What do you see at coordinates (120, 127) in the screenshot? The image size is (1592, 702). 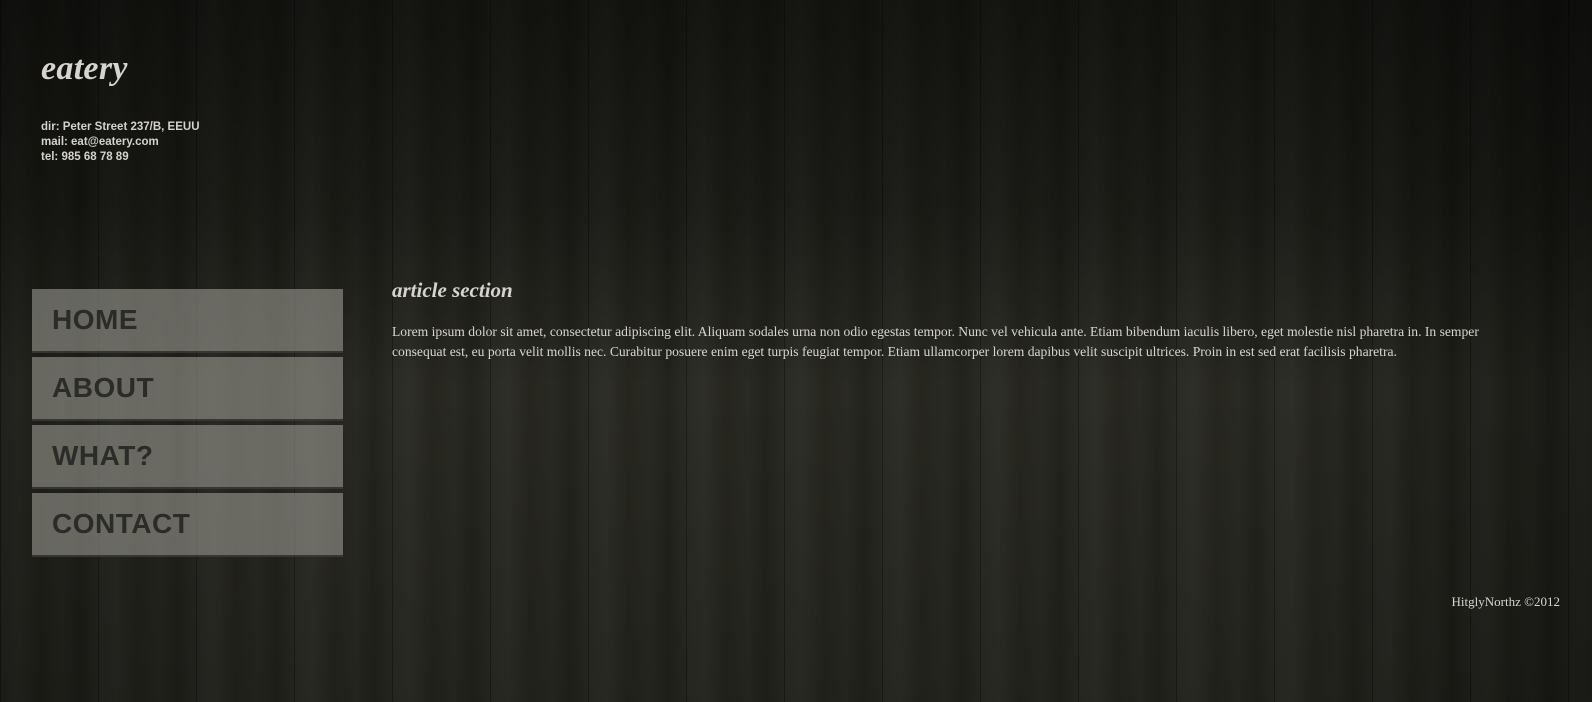 I see `address-text: dir: Peter Street 237/B, EEUU` at bounding box center [120, 127].